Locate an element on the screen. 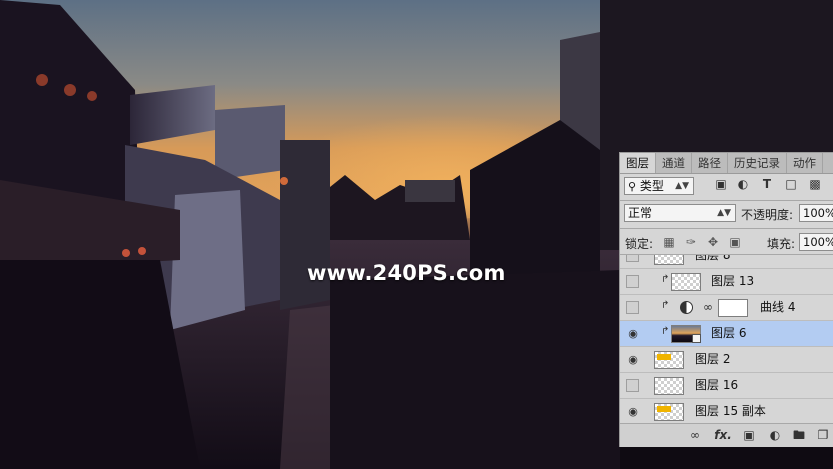 The image size is (833, 469). lock-position-icon: ✥ is located at coordinates (713, 242).